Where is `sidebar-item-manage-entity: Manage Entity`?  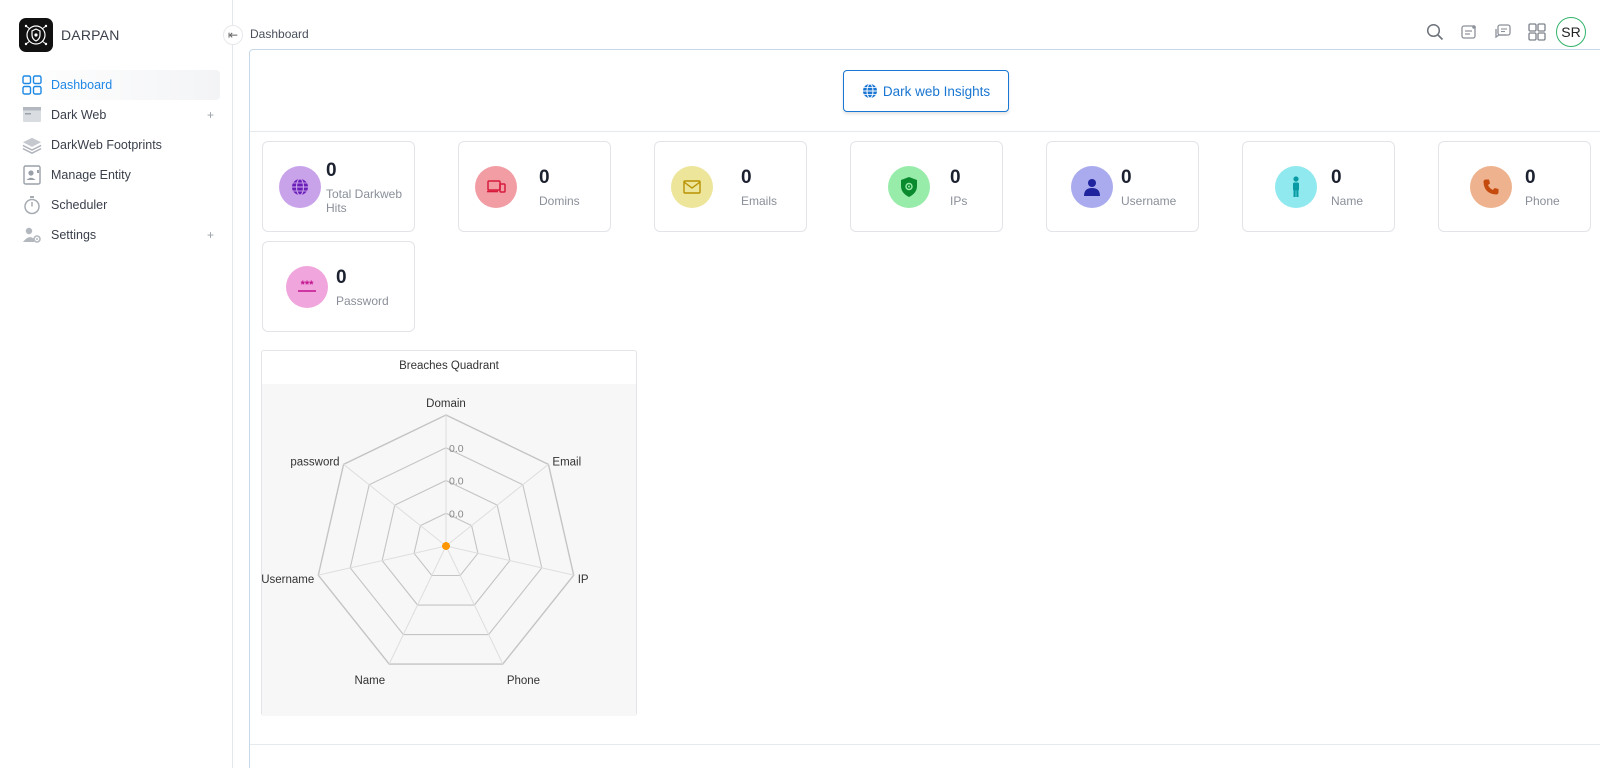
sidebar-item-manage-entity: Manage Entity is located at coordinates (116, 175).